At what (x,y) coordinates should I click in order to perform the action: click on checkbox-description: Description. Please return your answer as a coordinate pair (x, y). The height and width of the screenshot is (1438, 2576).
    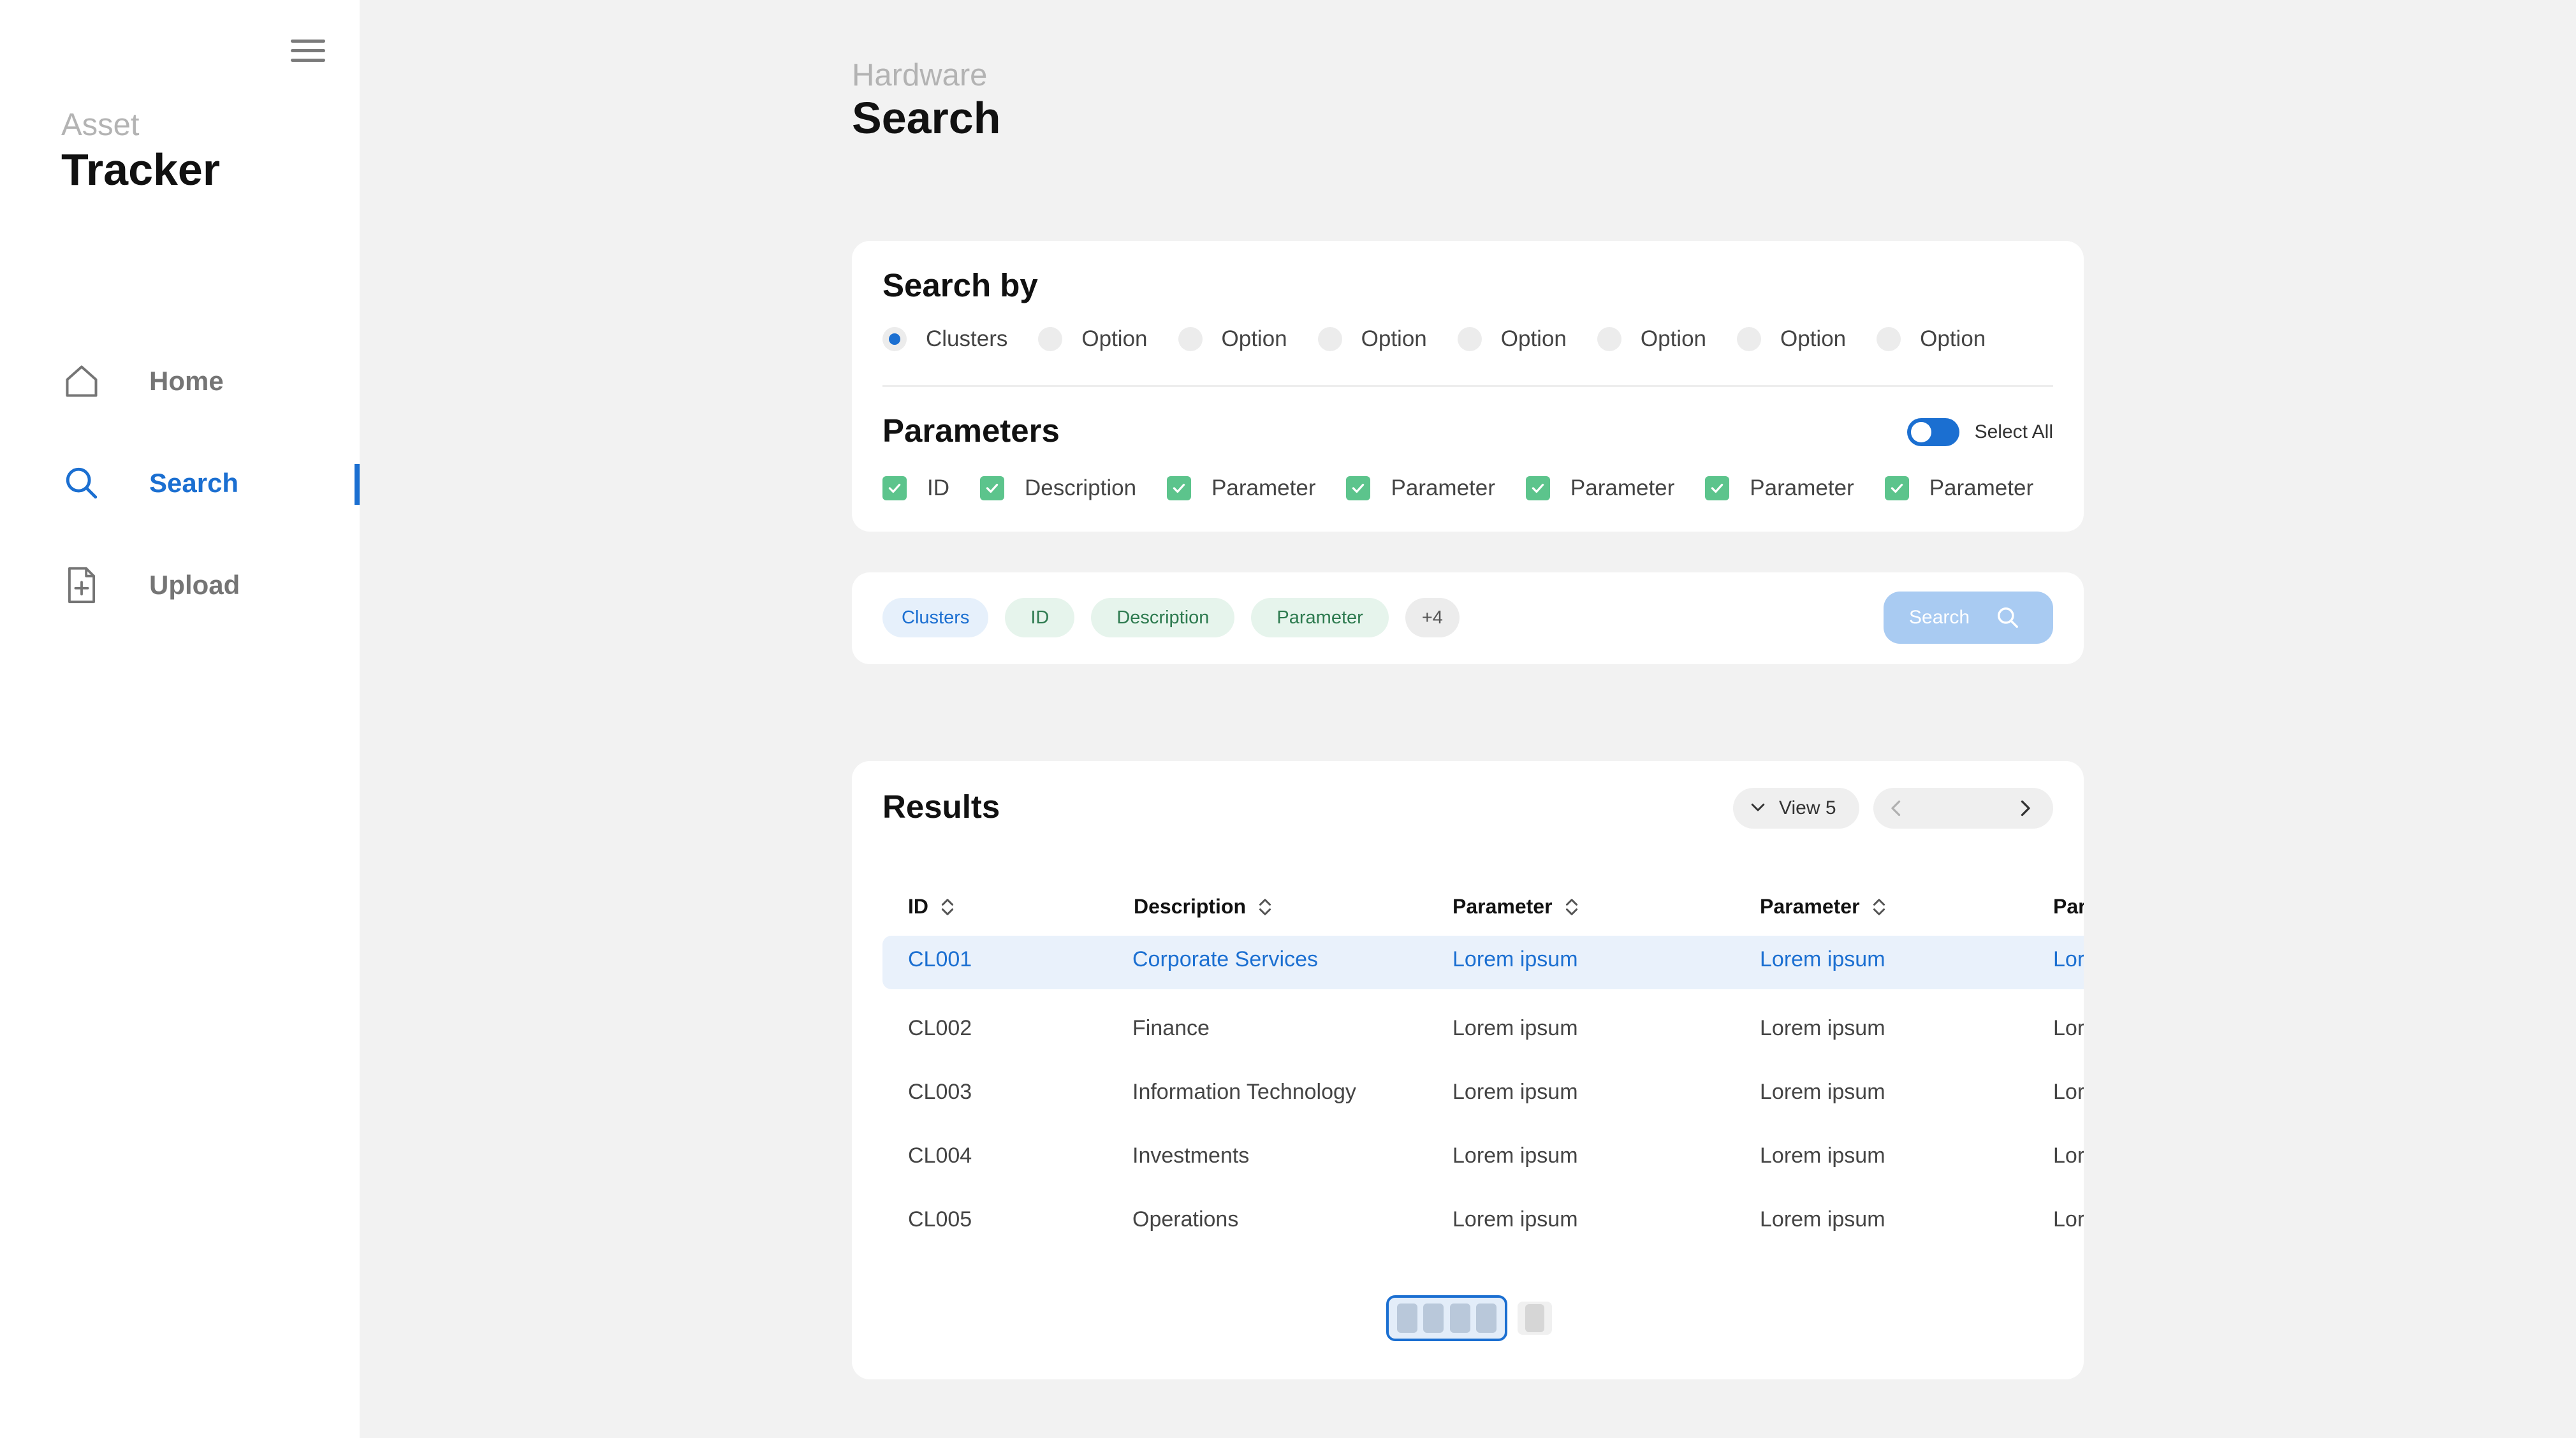
    Looking at the image, I should click on (1058, 488).